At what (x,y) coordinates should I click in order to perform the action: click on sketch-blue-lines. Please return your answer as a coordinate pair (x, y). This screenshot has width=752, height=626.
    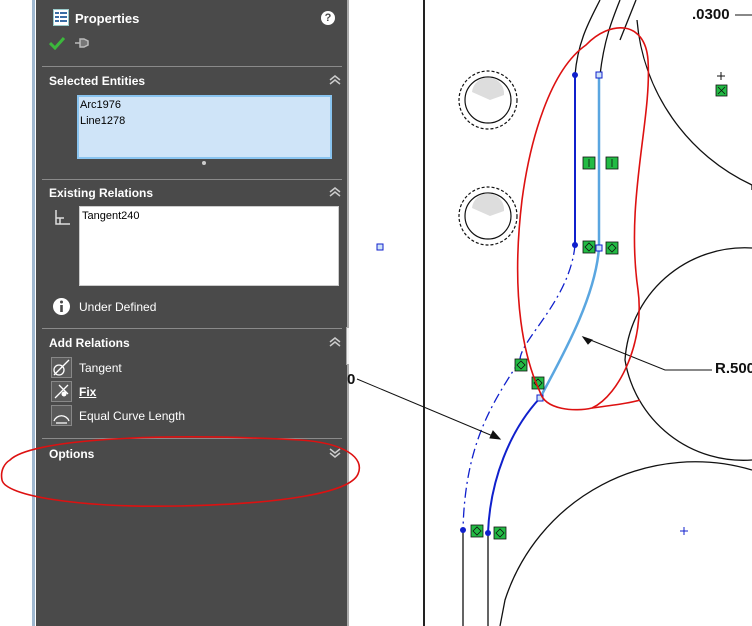
    Looking at the image, I should click on (531, 304).